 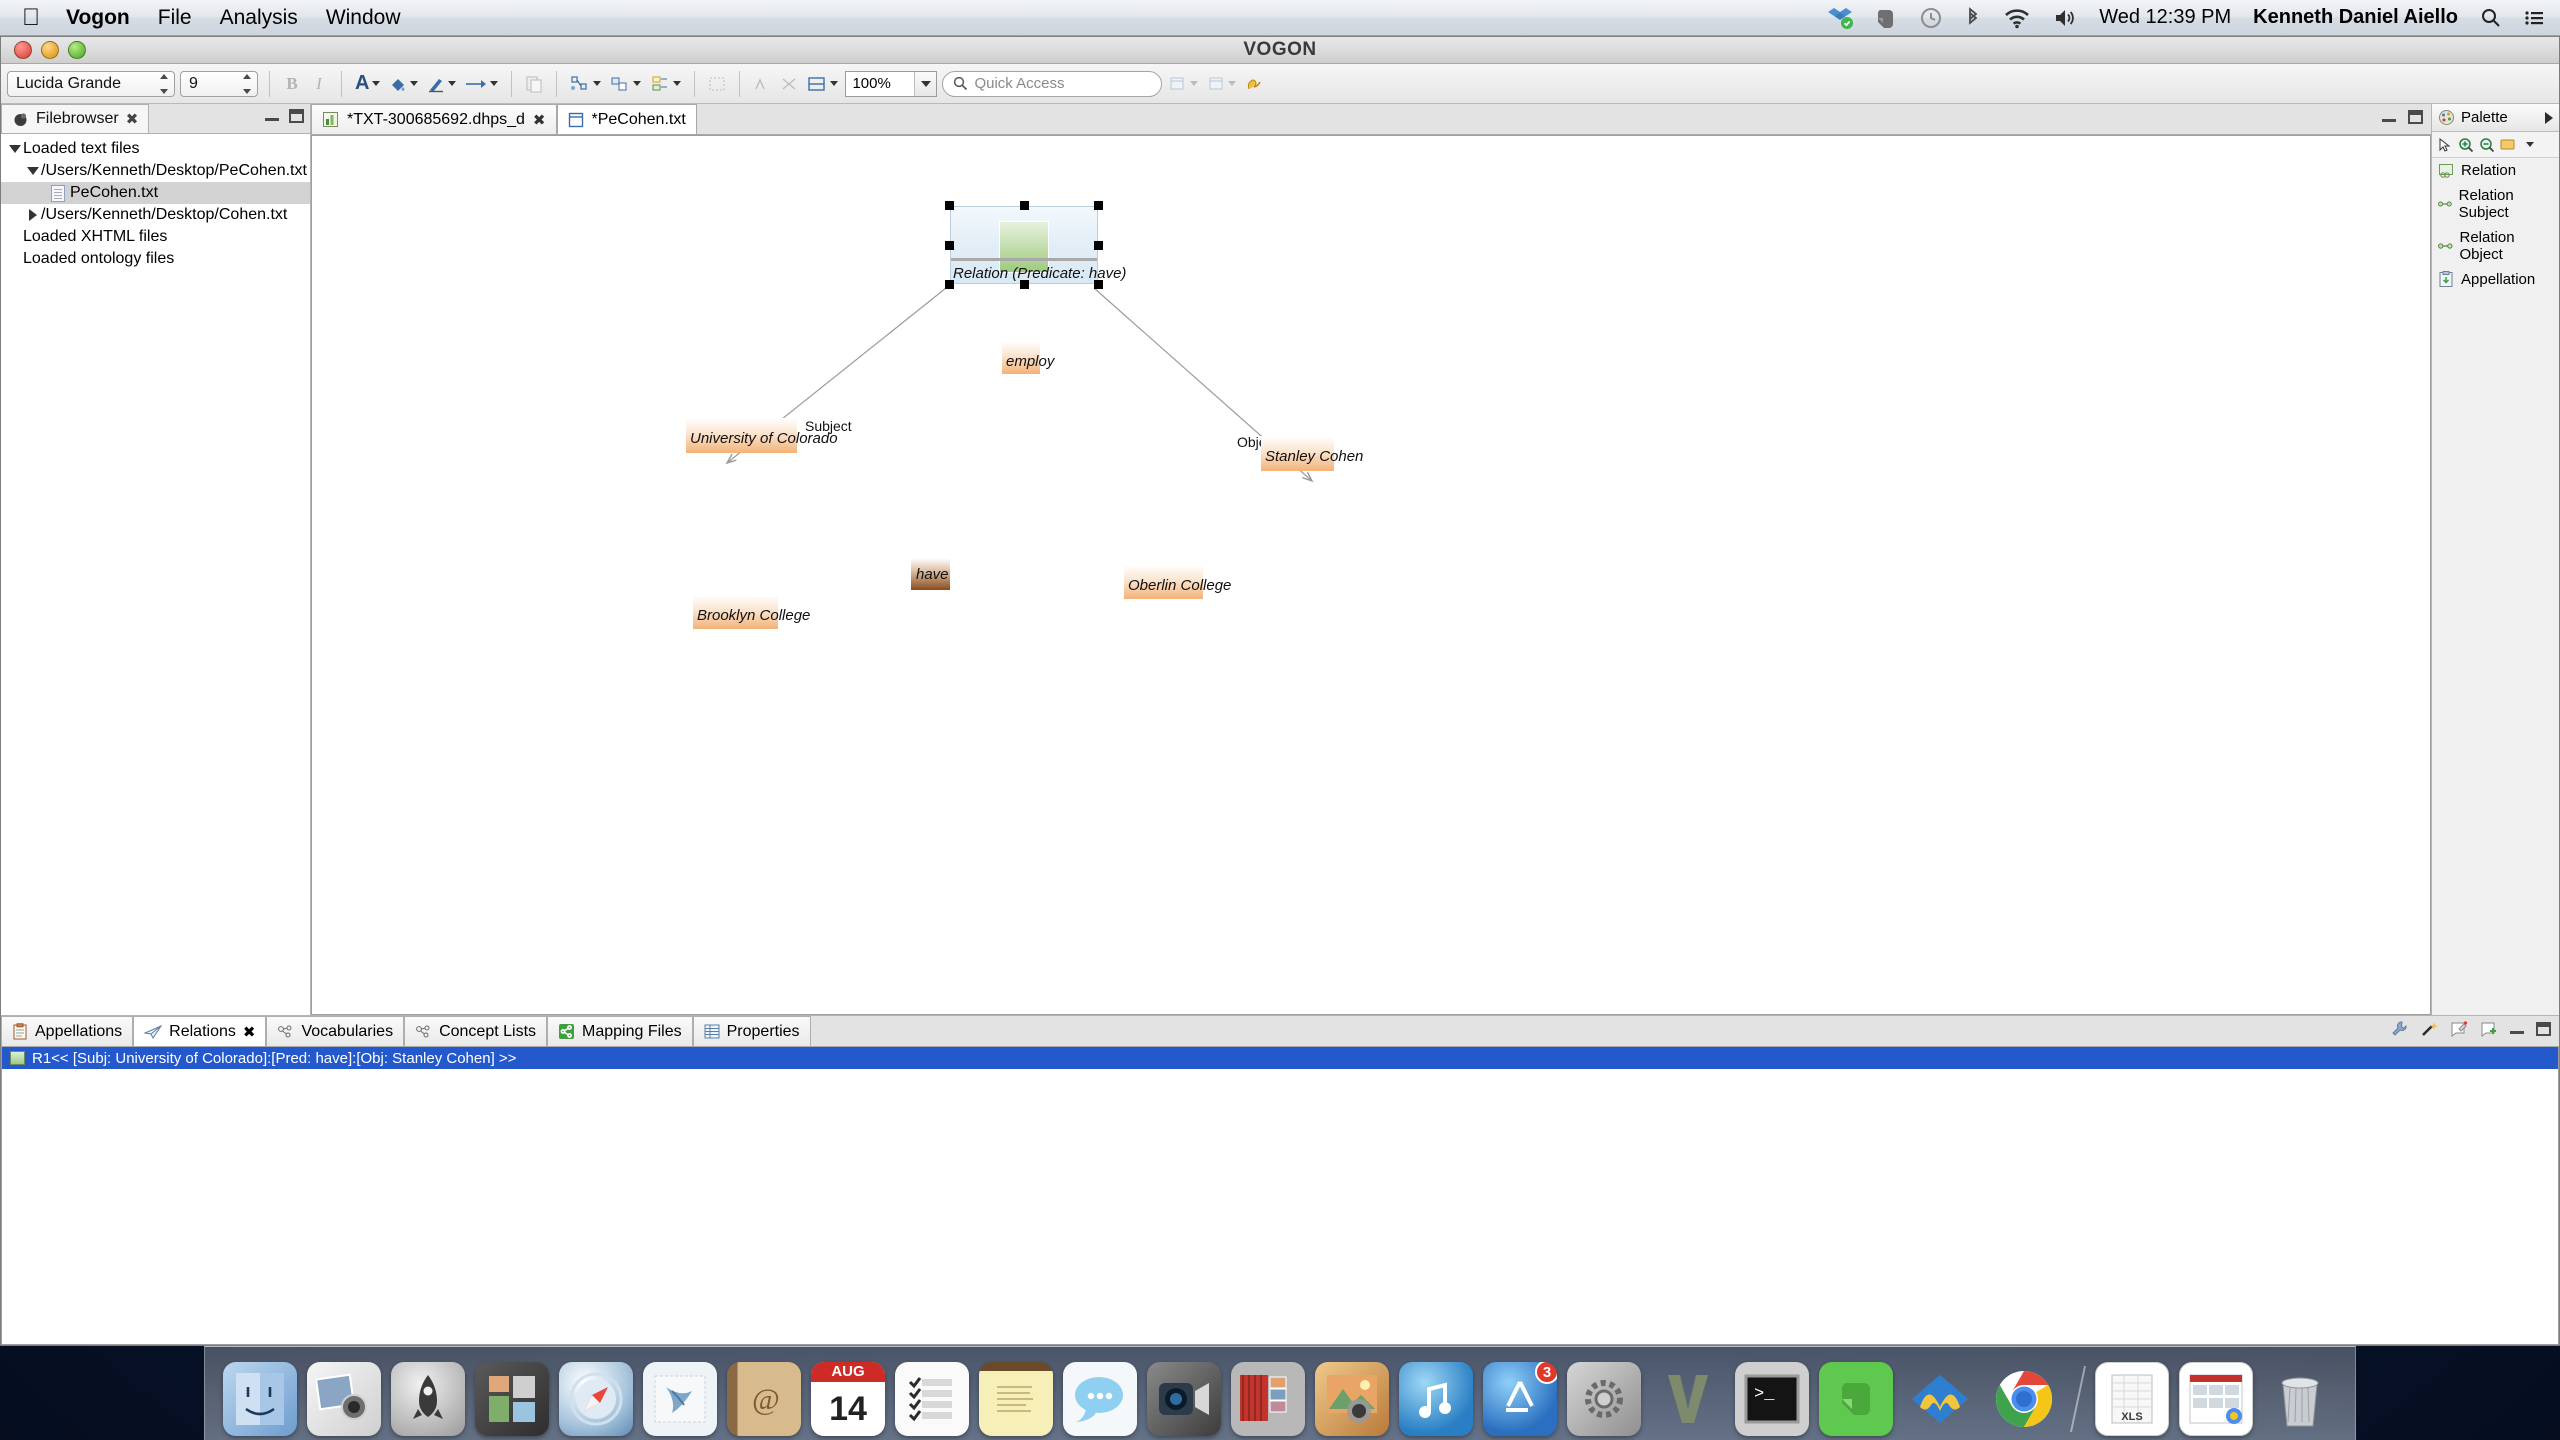 What do you see at coordinates (2429, 1029) in the screenshot?
I see `wand-icon` at bounding box center [2429, 1029].